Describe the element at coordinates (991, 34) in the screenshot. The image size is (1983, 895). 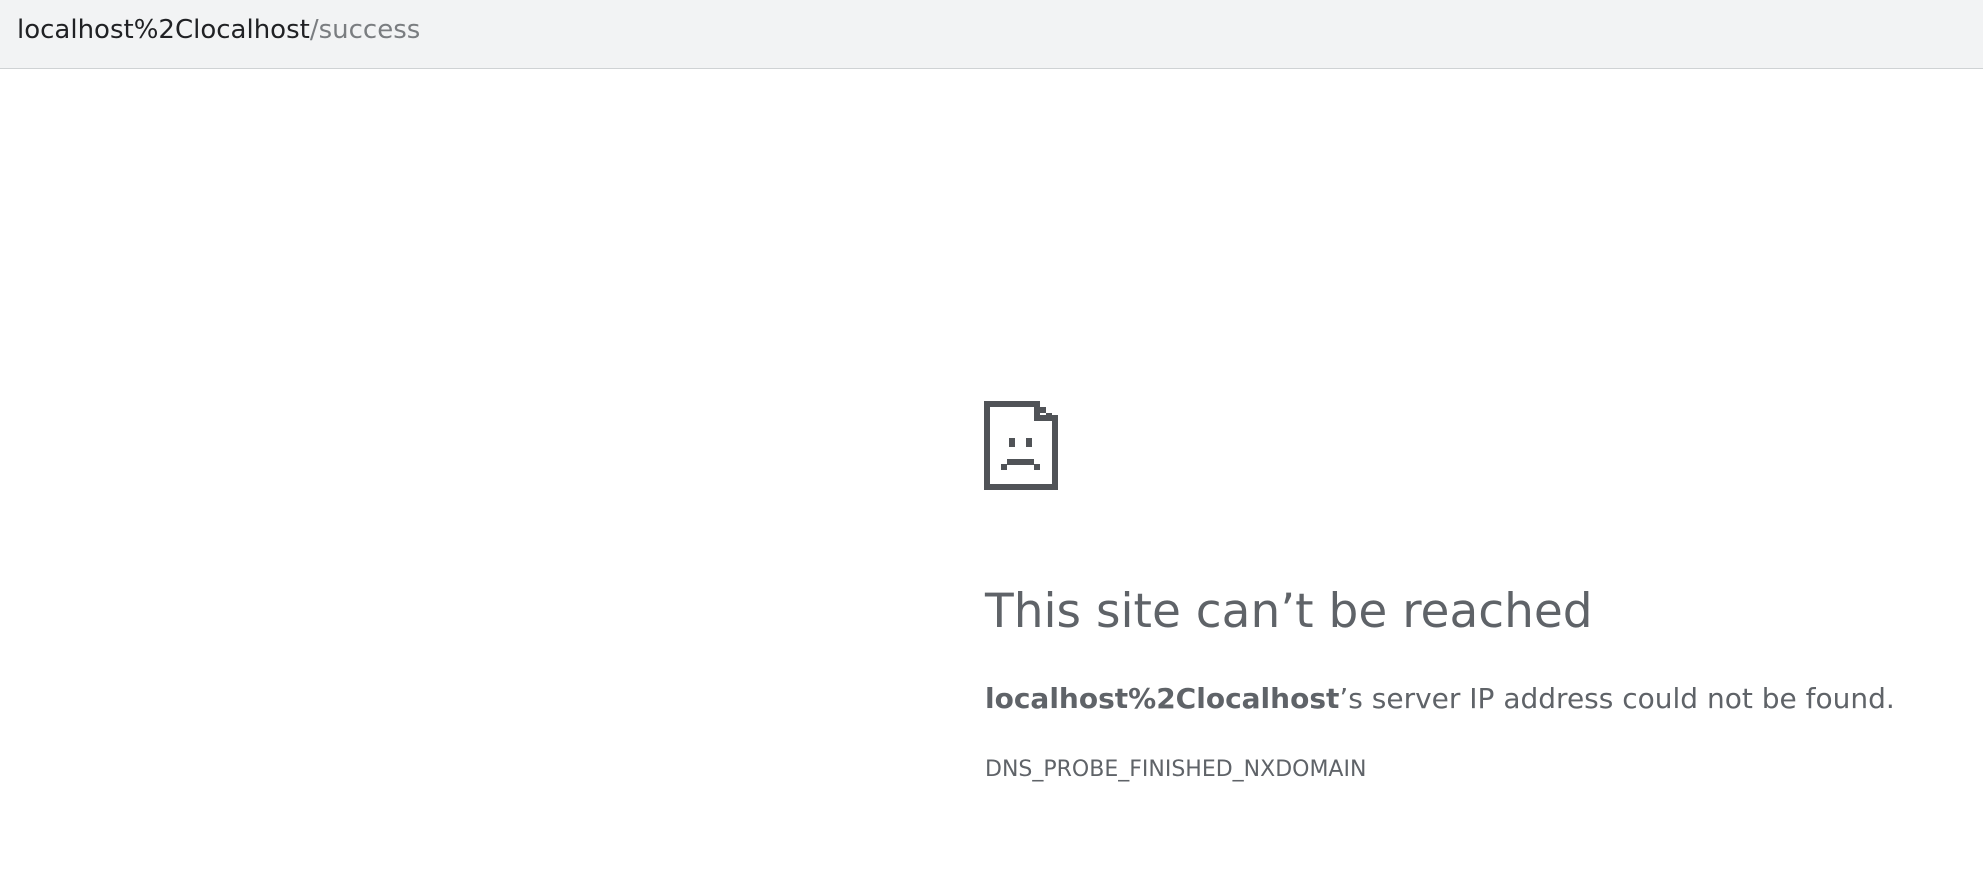
I see `address-bar: localhost%2Clocalhost/success` at that location.